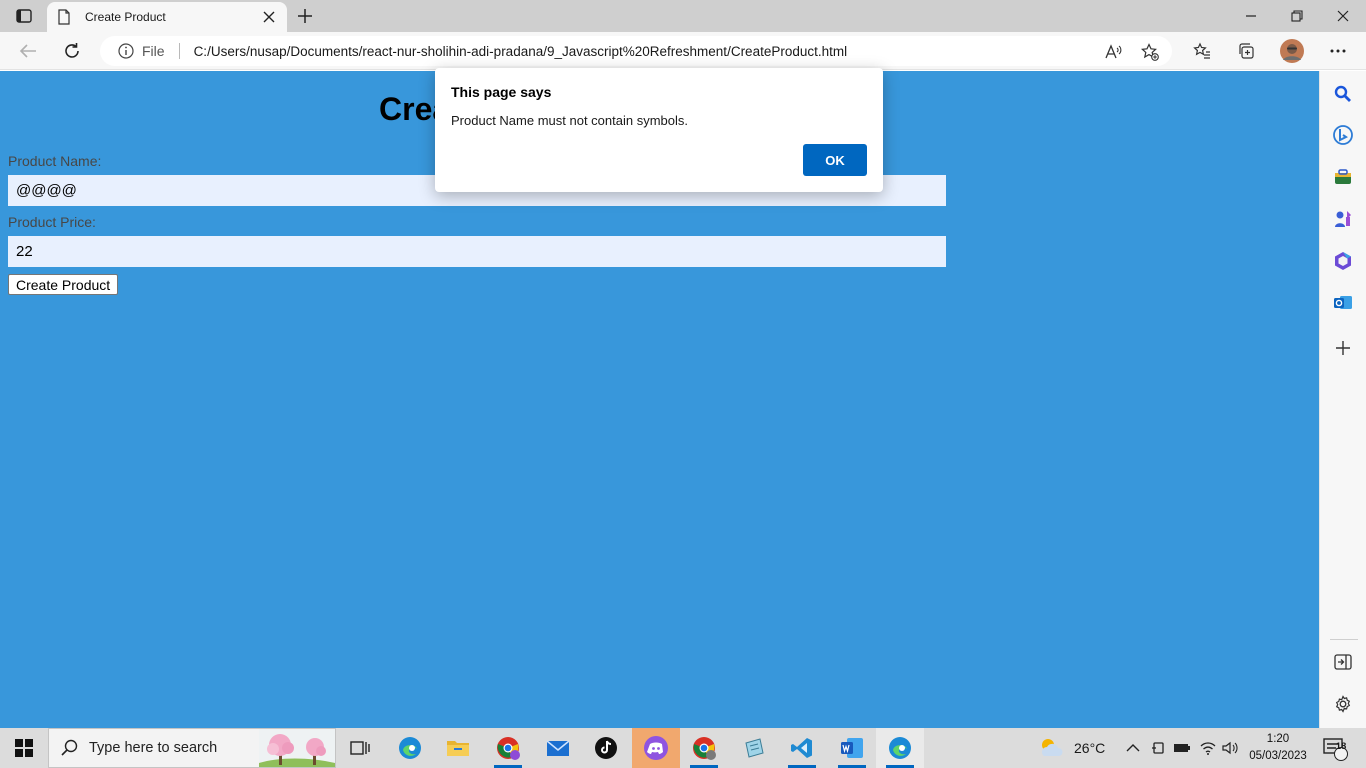 This screenshot has height=768, width=1366. I want to click on collections-icon, so click(1246, 51).